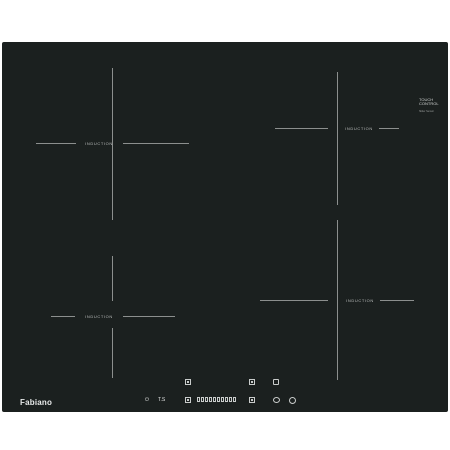 The image size is (450, 450). I want to click on logo-sub: Slider Sensor, so click(427, 111).